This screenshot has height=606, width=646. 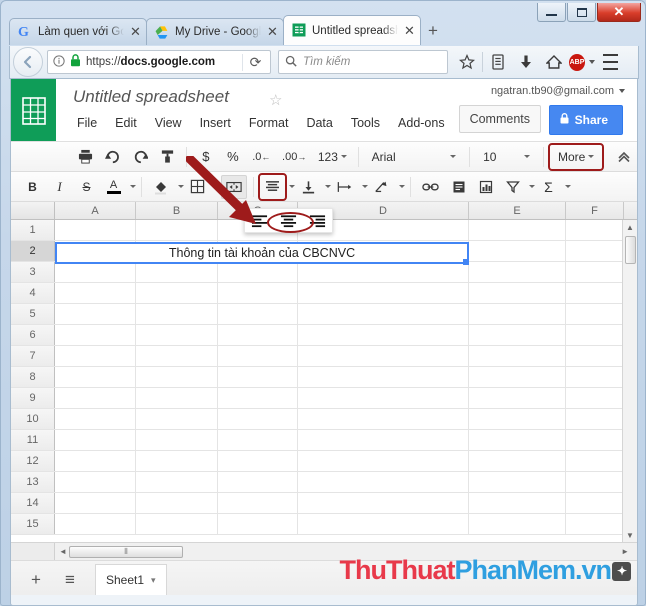 I want to click on font-size-select: 10, so click(x=506, y=157).